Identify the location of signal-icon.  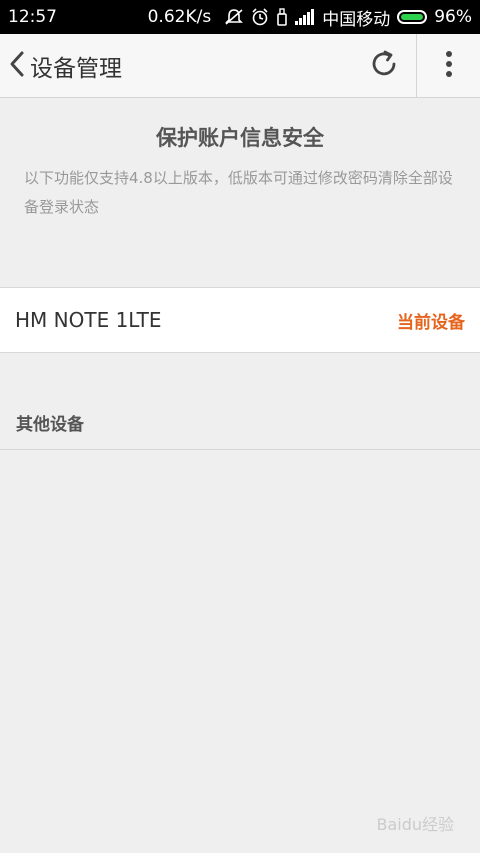
(305, 17).